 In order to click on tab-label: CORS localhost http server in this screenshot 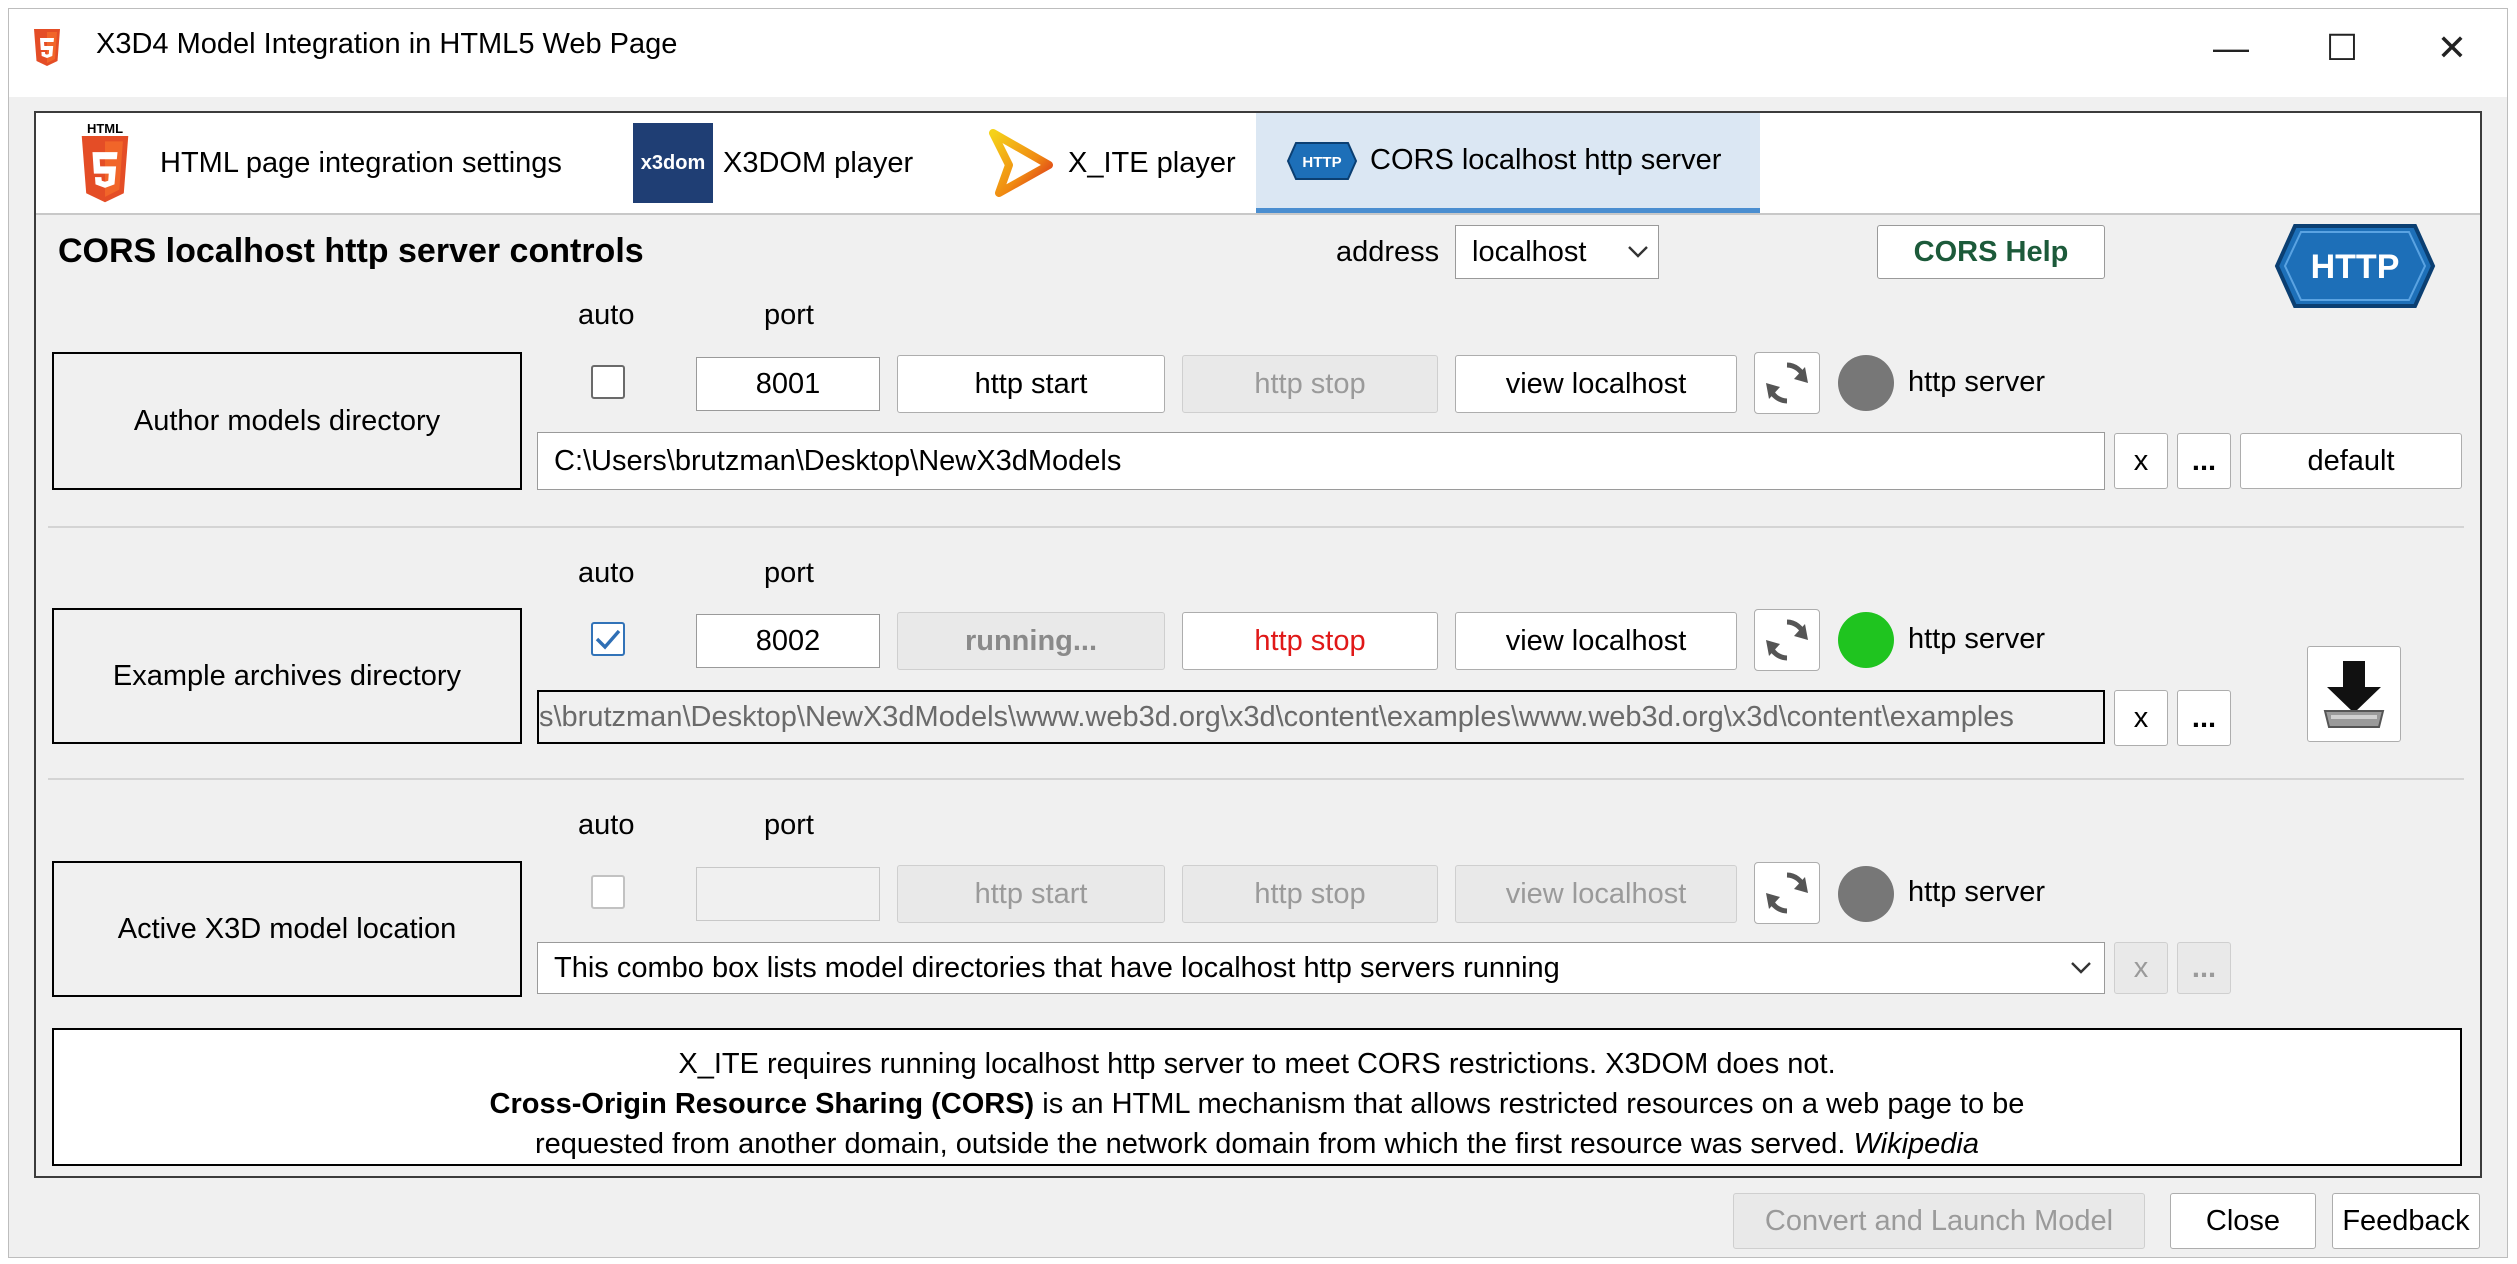, I will do `click(1546, 160)`.